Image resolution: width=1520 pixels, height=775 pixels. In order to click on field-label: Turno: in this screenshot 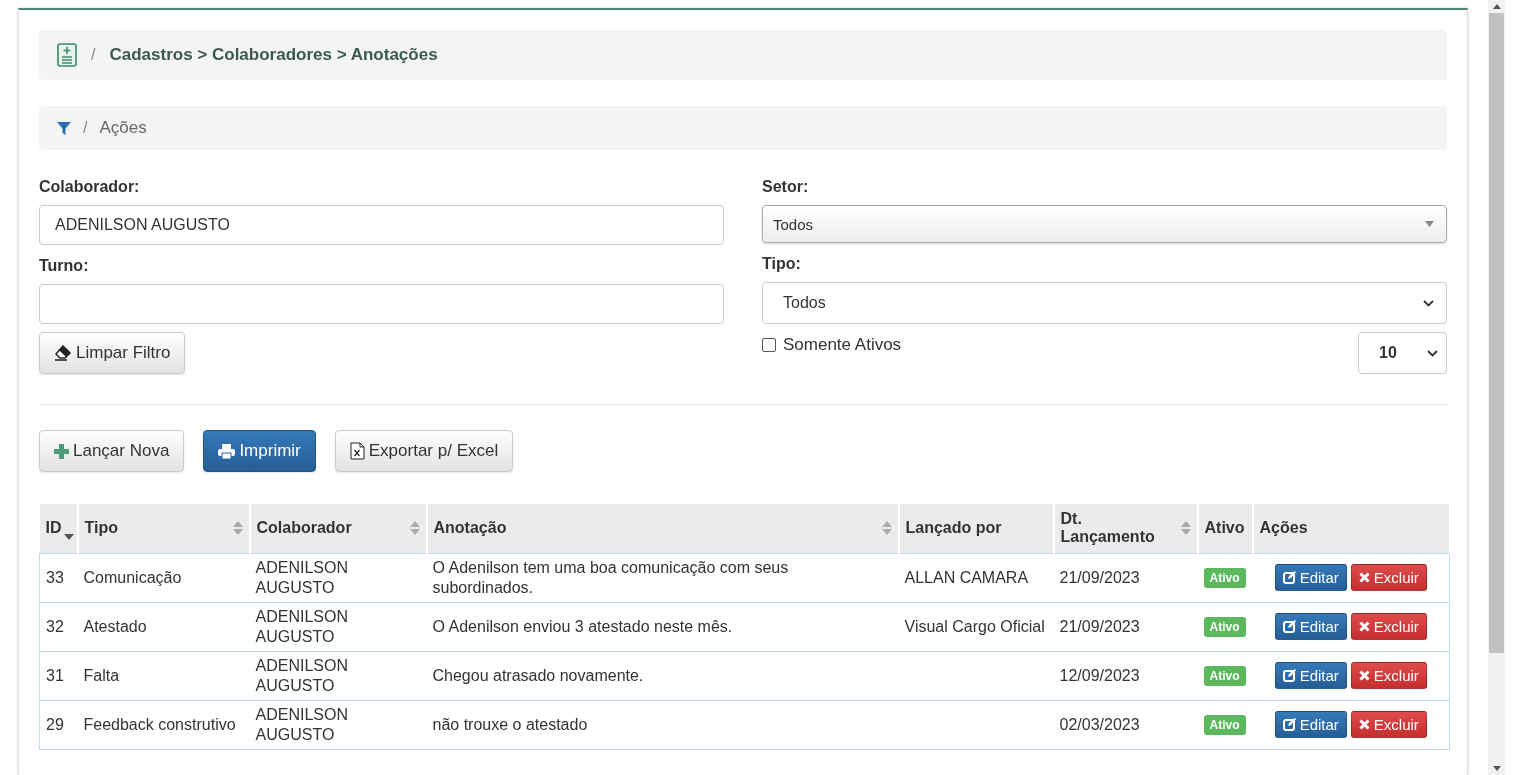, I will do `click(64, 266)`.